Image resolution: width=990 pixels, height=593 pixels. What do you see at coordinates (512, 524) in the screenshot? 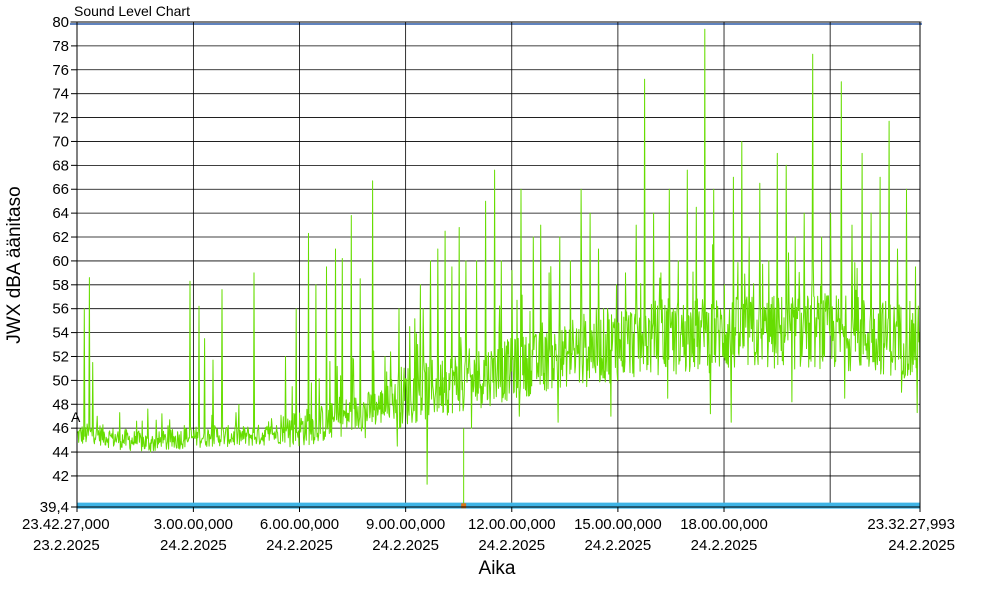
I see `x-tick-time-label: 12.00.00,000` at bounding box center [512, 524].